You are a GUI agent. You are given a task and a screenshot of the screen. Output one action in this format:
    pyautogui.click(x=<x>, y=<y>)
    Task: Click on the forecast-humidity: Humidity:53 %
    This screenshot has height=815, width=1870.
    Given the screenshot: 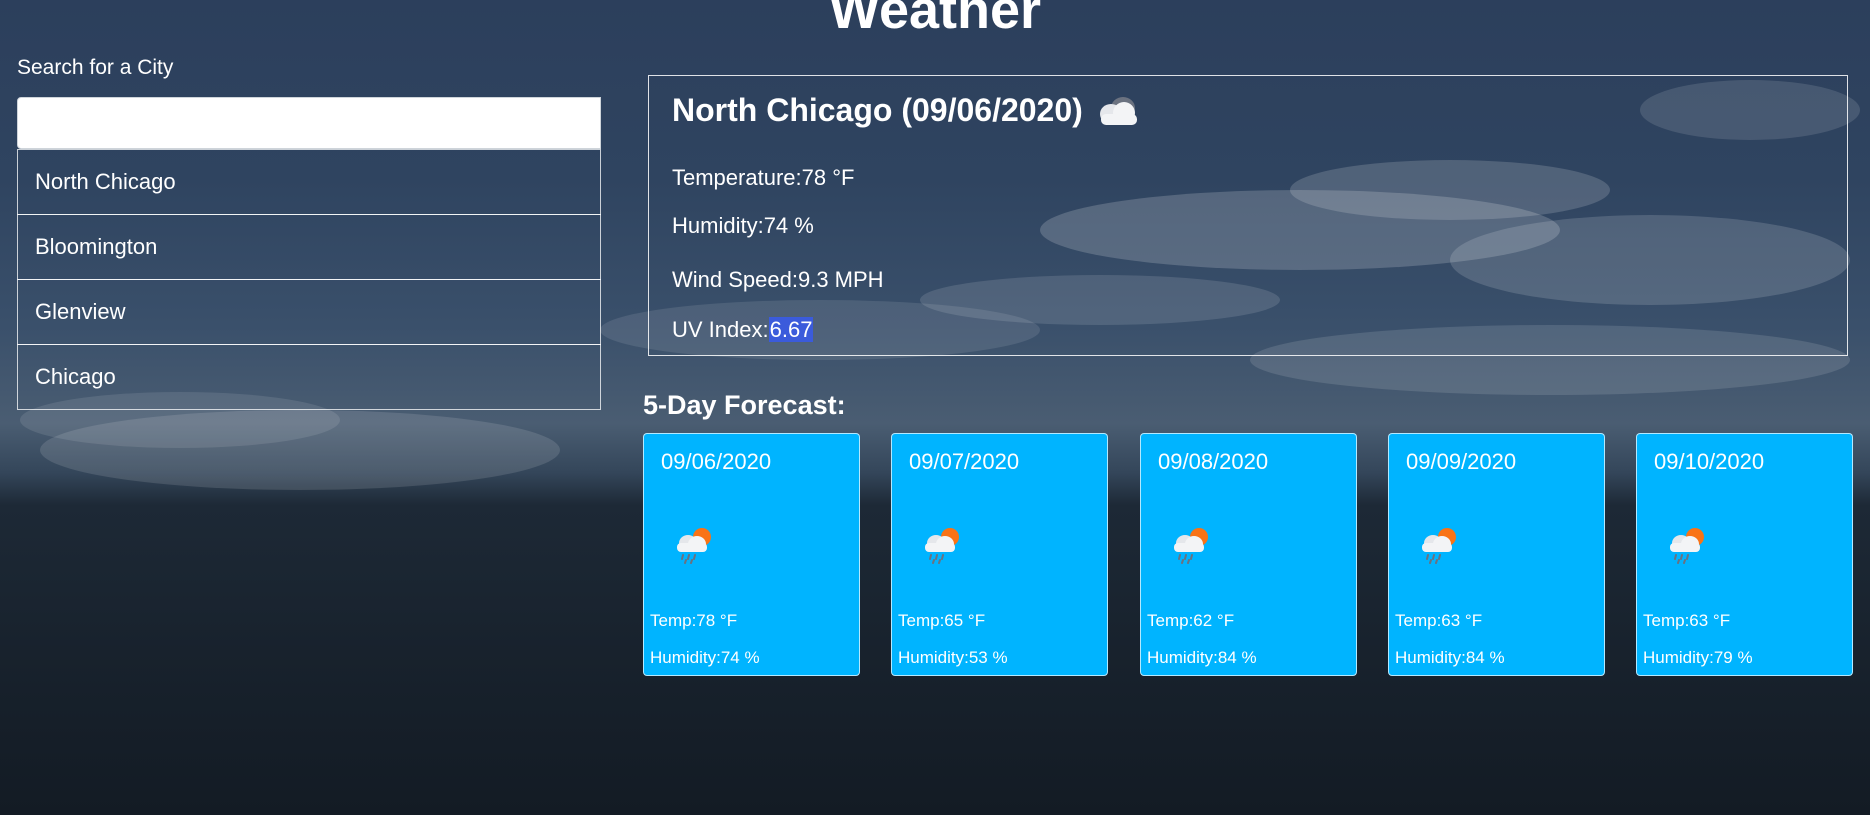 What is the action you would take?
    pyautogui.click(x=953, y=657)
    